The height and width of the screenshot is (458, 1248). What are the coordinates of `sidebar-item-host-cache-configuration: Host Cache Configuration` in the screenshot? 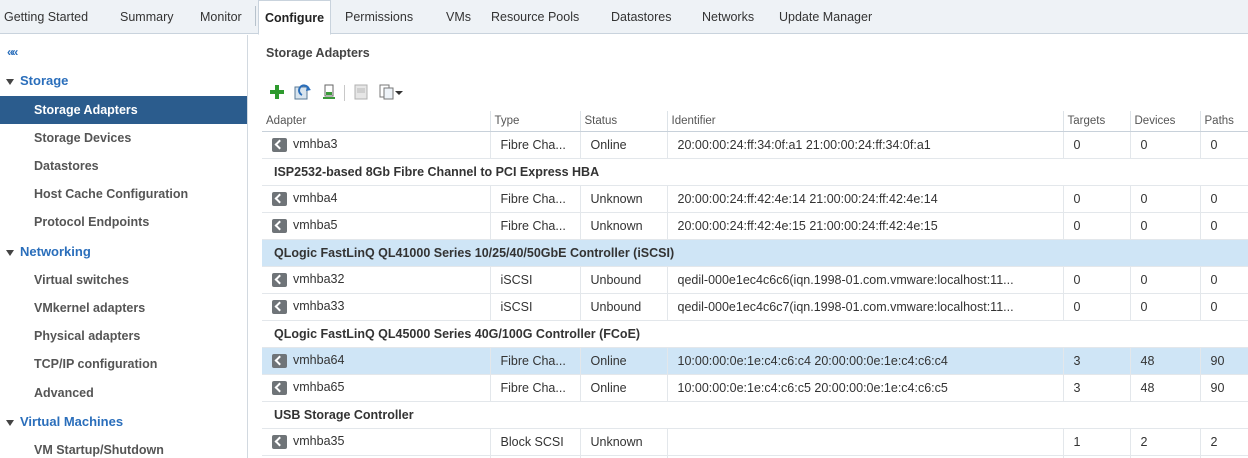 It's located at (123, 194).